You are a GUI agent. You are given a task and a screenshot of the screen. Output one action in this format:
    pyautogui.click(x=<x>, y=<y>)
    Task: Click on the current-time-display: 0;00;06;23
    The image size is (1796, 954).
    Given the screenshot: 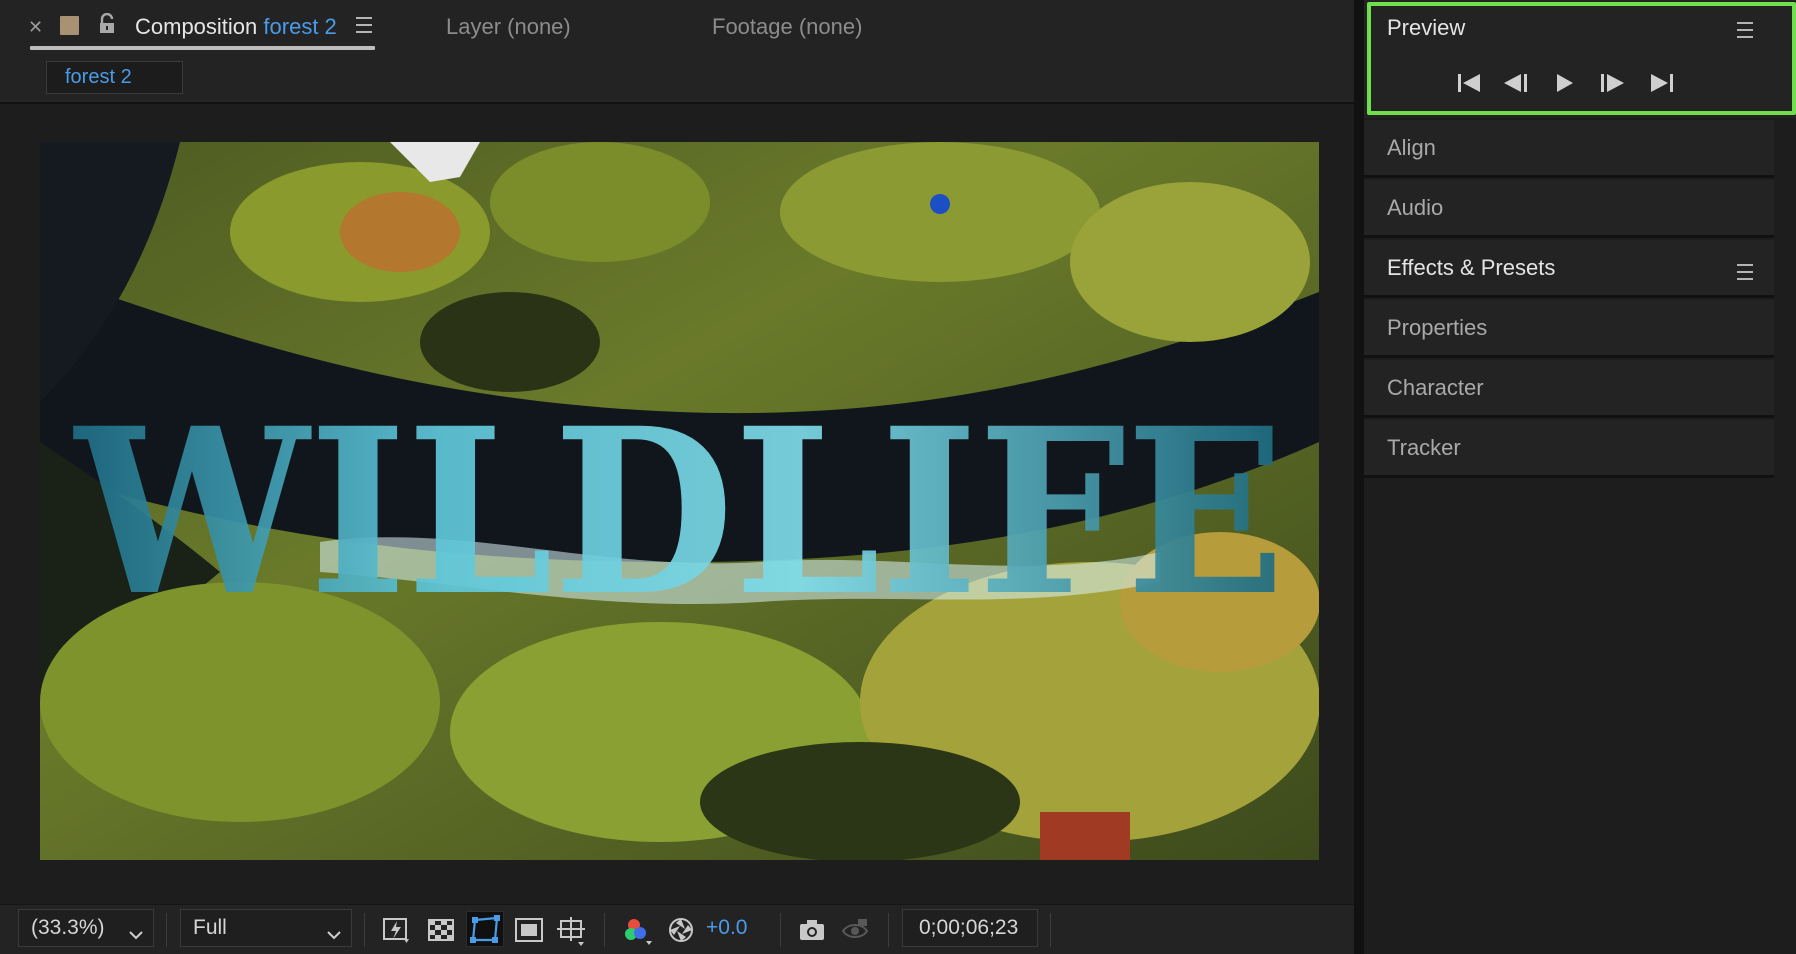 What is the action you would take?
    pyautogui.click(x=970, y=928)
    